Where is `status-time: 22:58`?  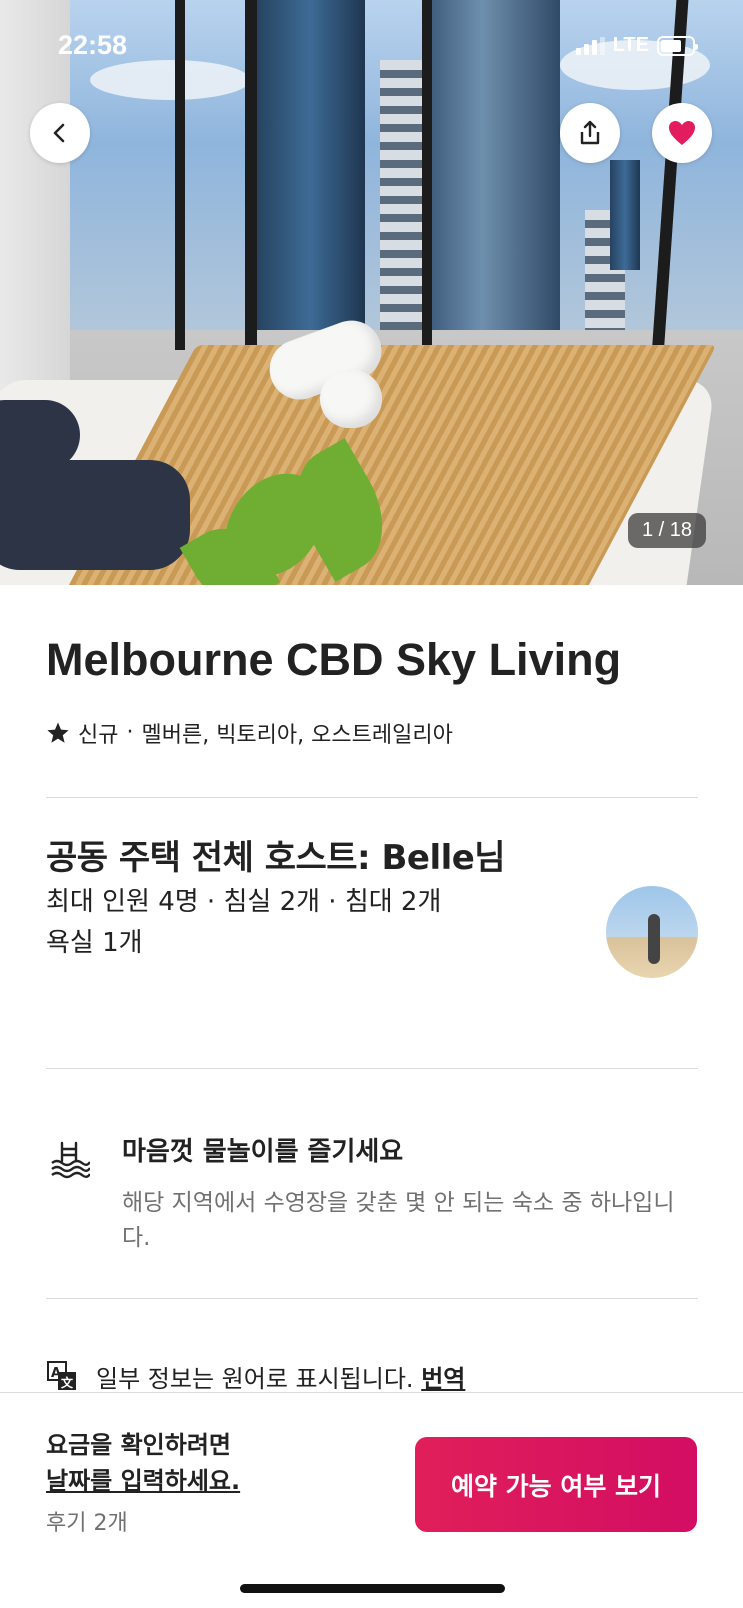 status-time: 22:58 is located at coordinates (93, 45).